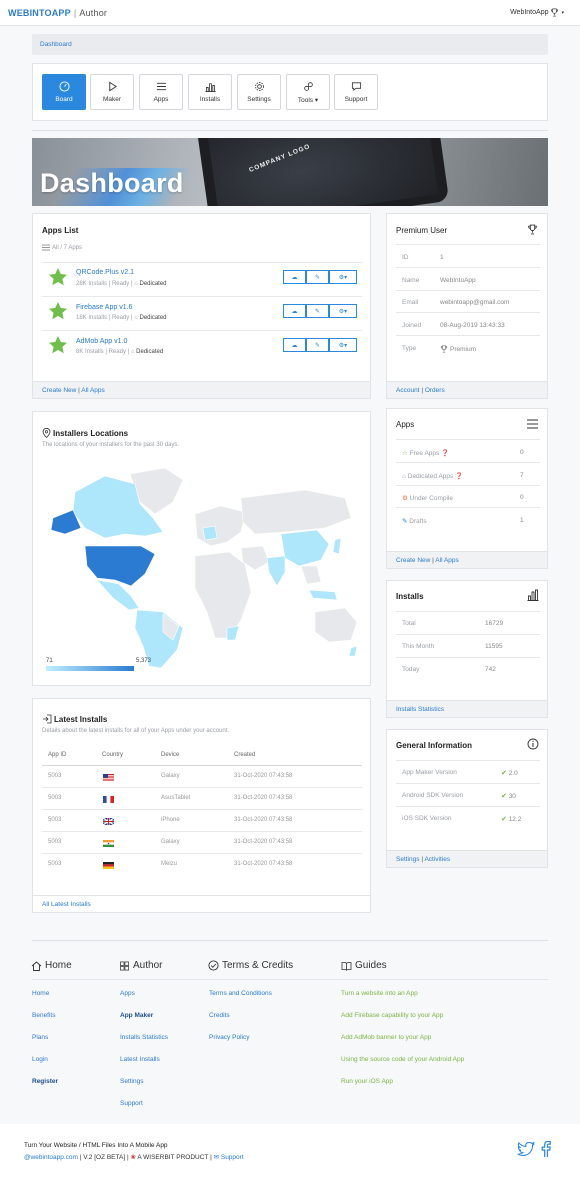 This screenshot has width=580, height=1200. I want to click on brand-logo: WEBINTOAPP | Author, so click(57, 13).